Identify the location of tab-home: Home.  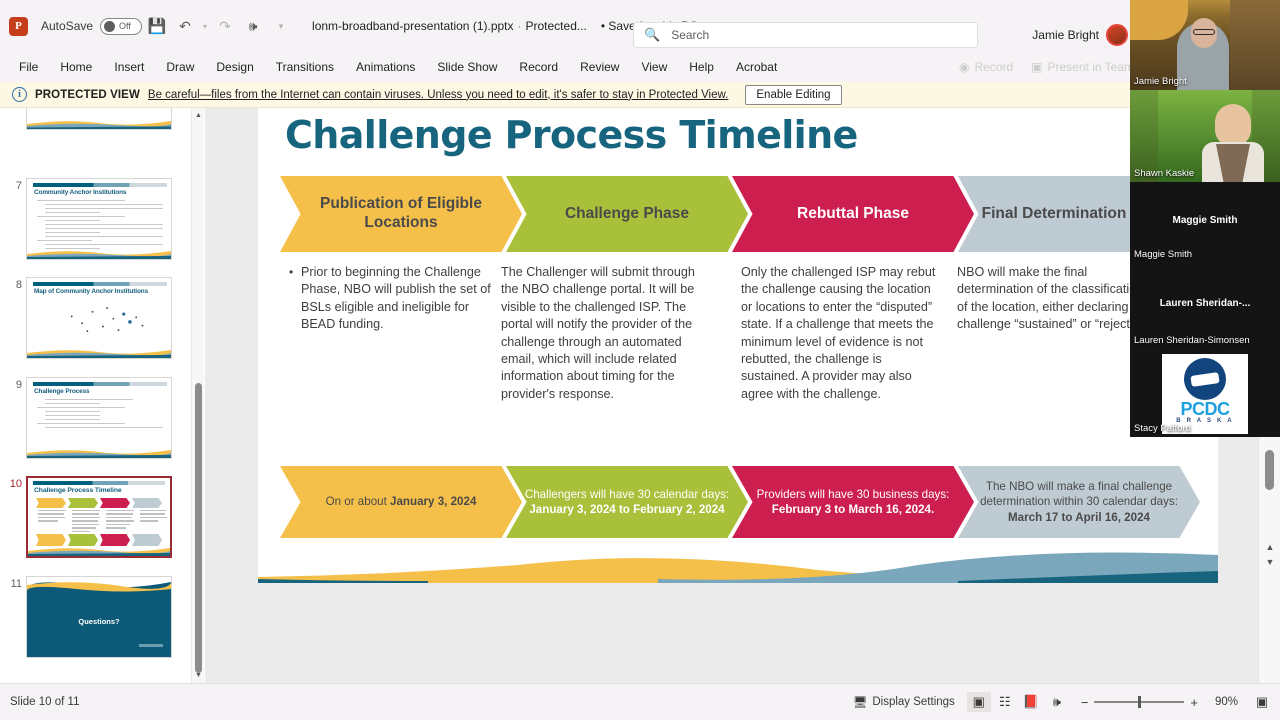
(76, 67).